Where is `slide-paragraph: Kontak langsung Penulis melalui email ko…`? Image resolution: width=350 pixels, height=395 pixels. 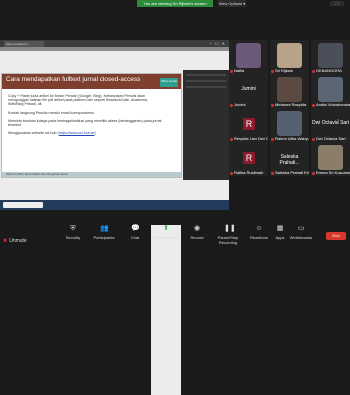 slide-paragraph: Kontak langsung Penulis melalui email ko… is located at coordinates (51, 112).